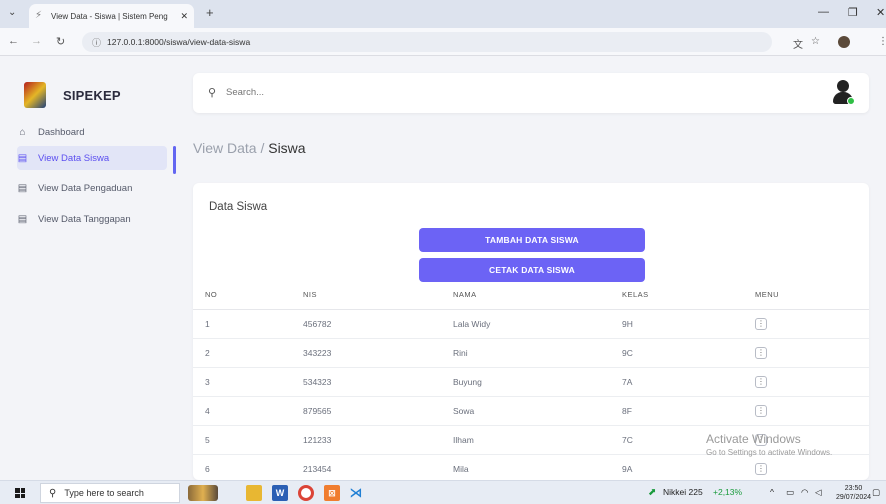  What do you see at coordinates (844, 42) in the screenshot?
I see `profile-avatar-icon` at bounding box center [844, 42].